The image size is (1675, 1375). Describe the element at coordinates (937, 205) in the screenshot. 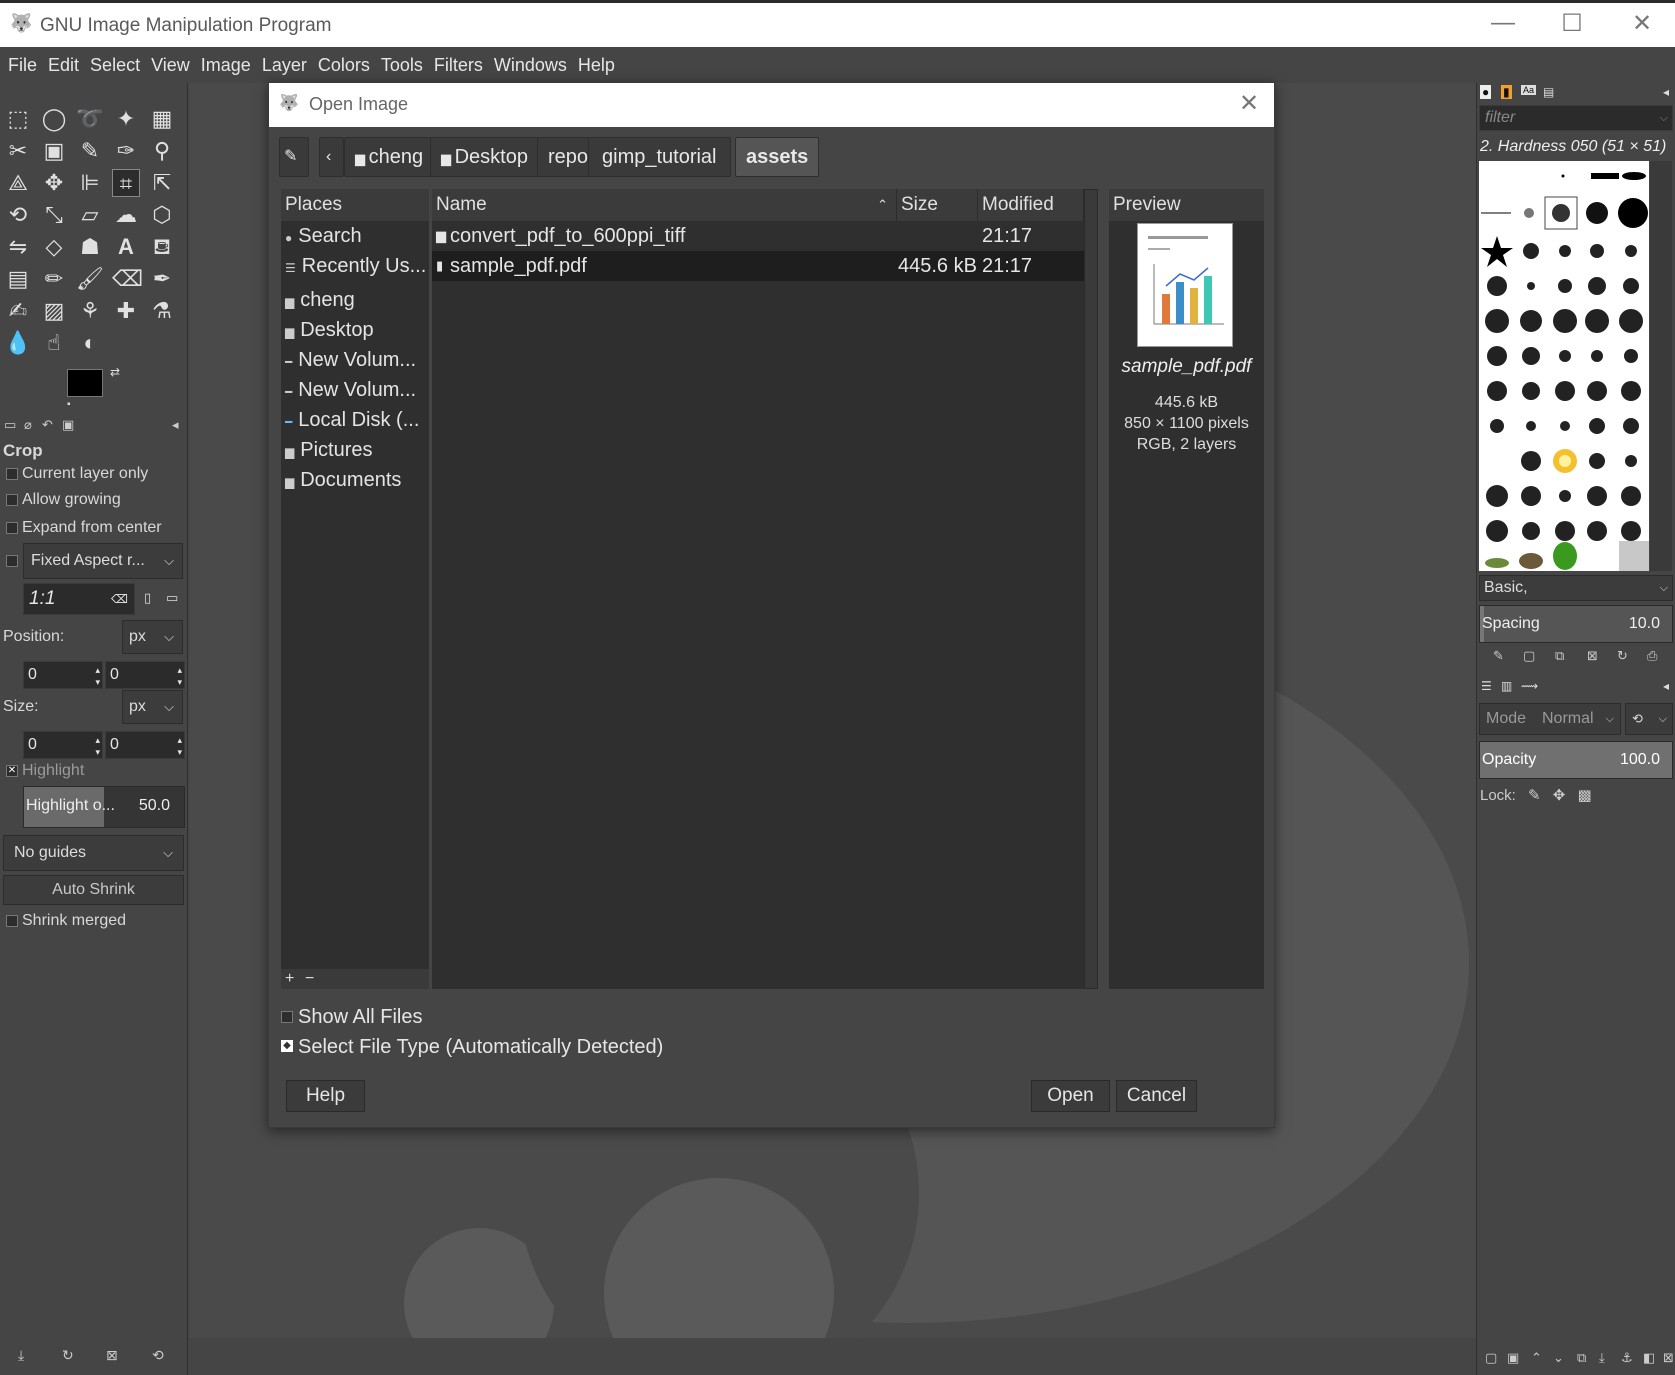

I see `column-size-header: Size` at that location.